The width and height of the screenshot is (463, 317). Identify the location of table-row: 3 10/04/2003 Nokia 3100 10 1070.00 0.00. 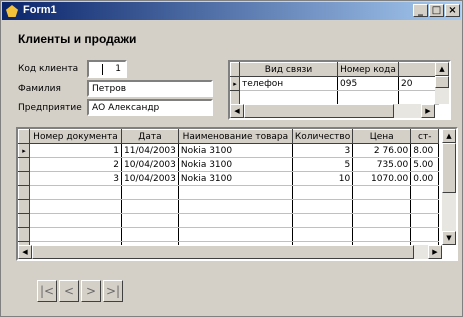
(229, 178).